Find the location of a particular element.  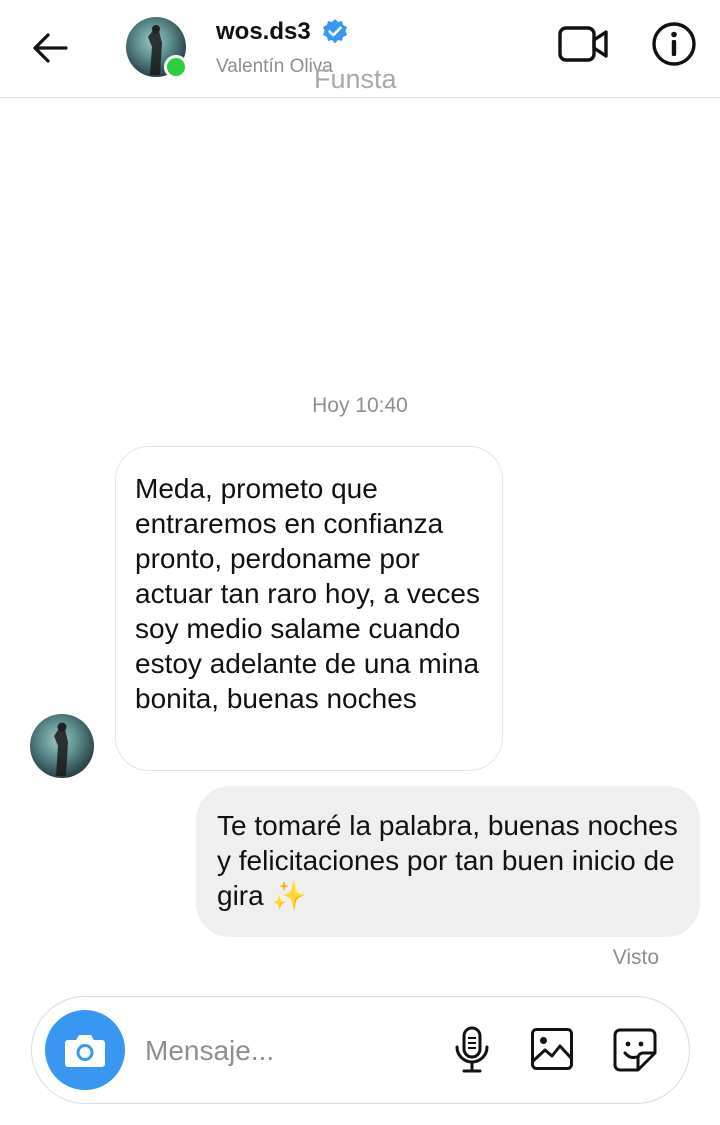

chat-header: wos.ds3 Valentín Oliva Funsta is located at coordinates (360, 49).